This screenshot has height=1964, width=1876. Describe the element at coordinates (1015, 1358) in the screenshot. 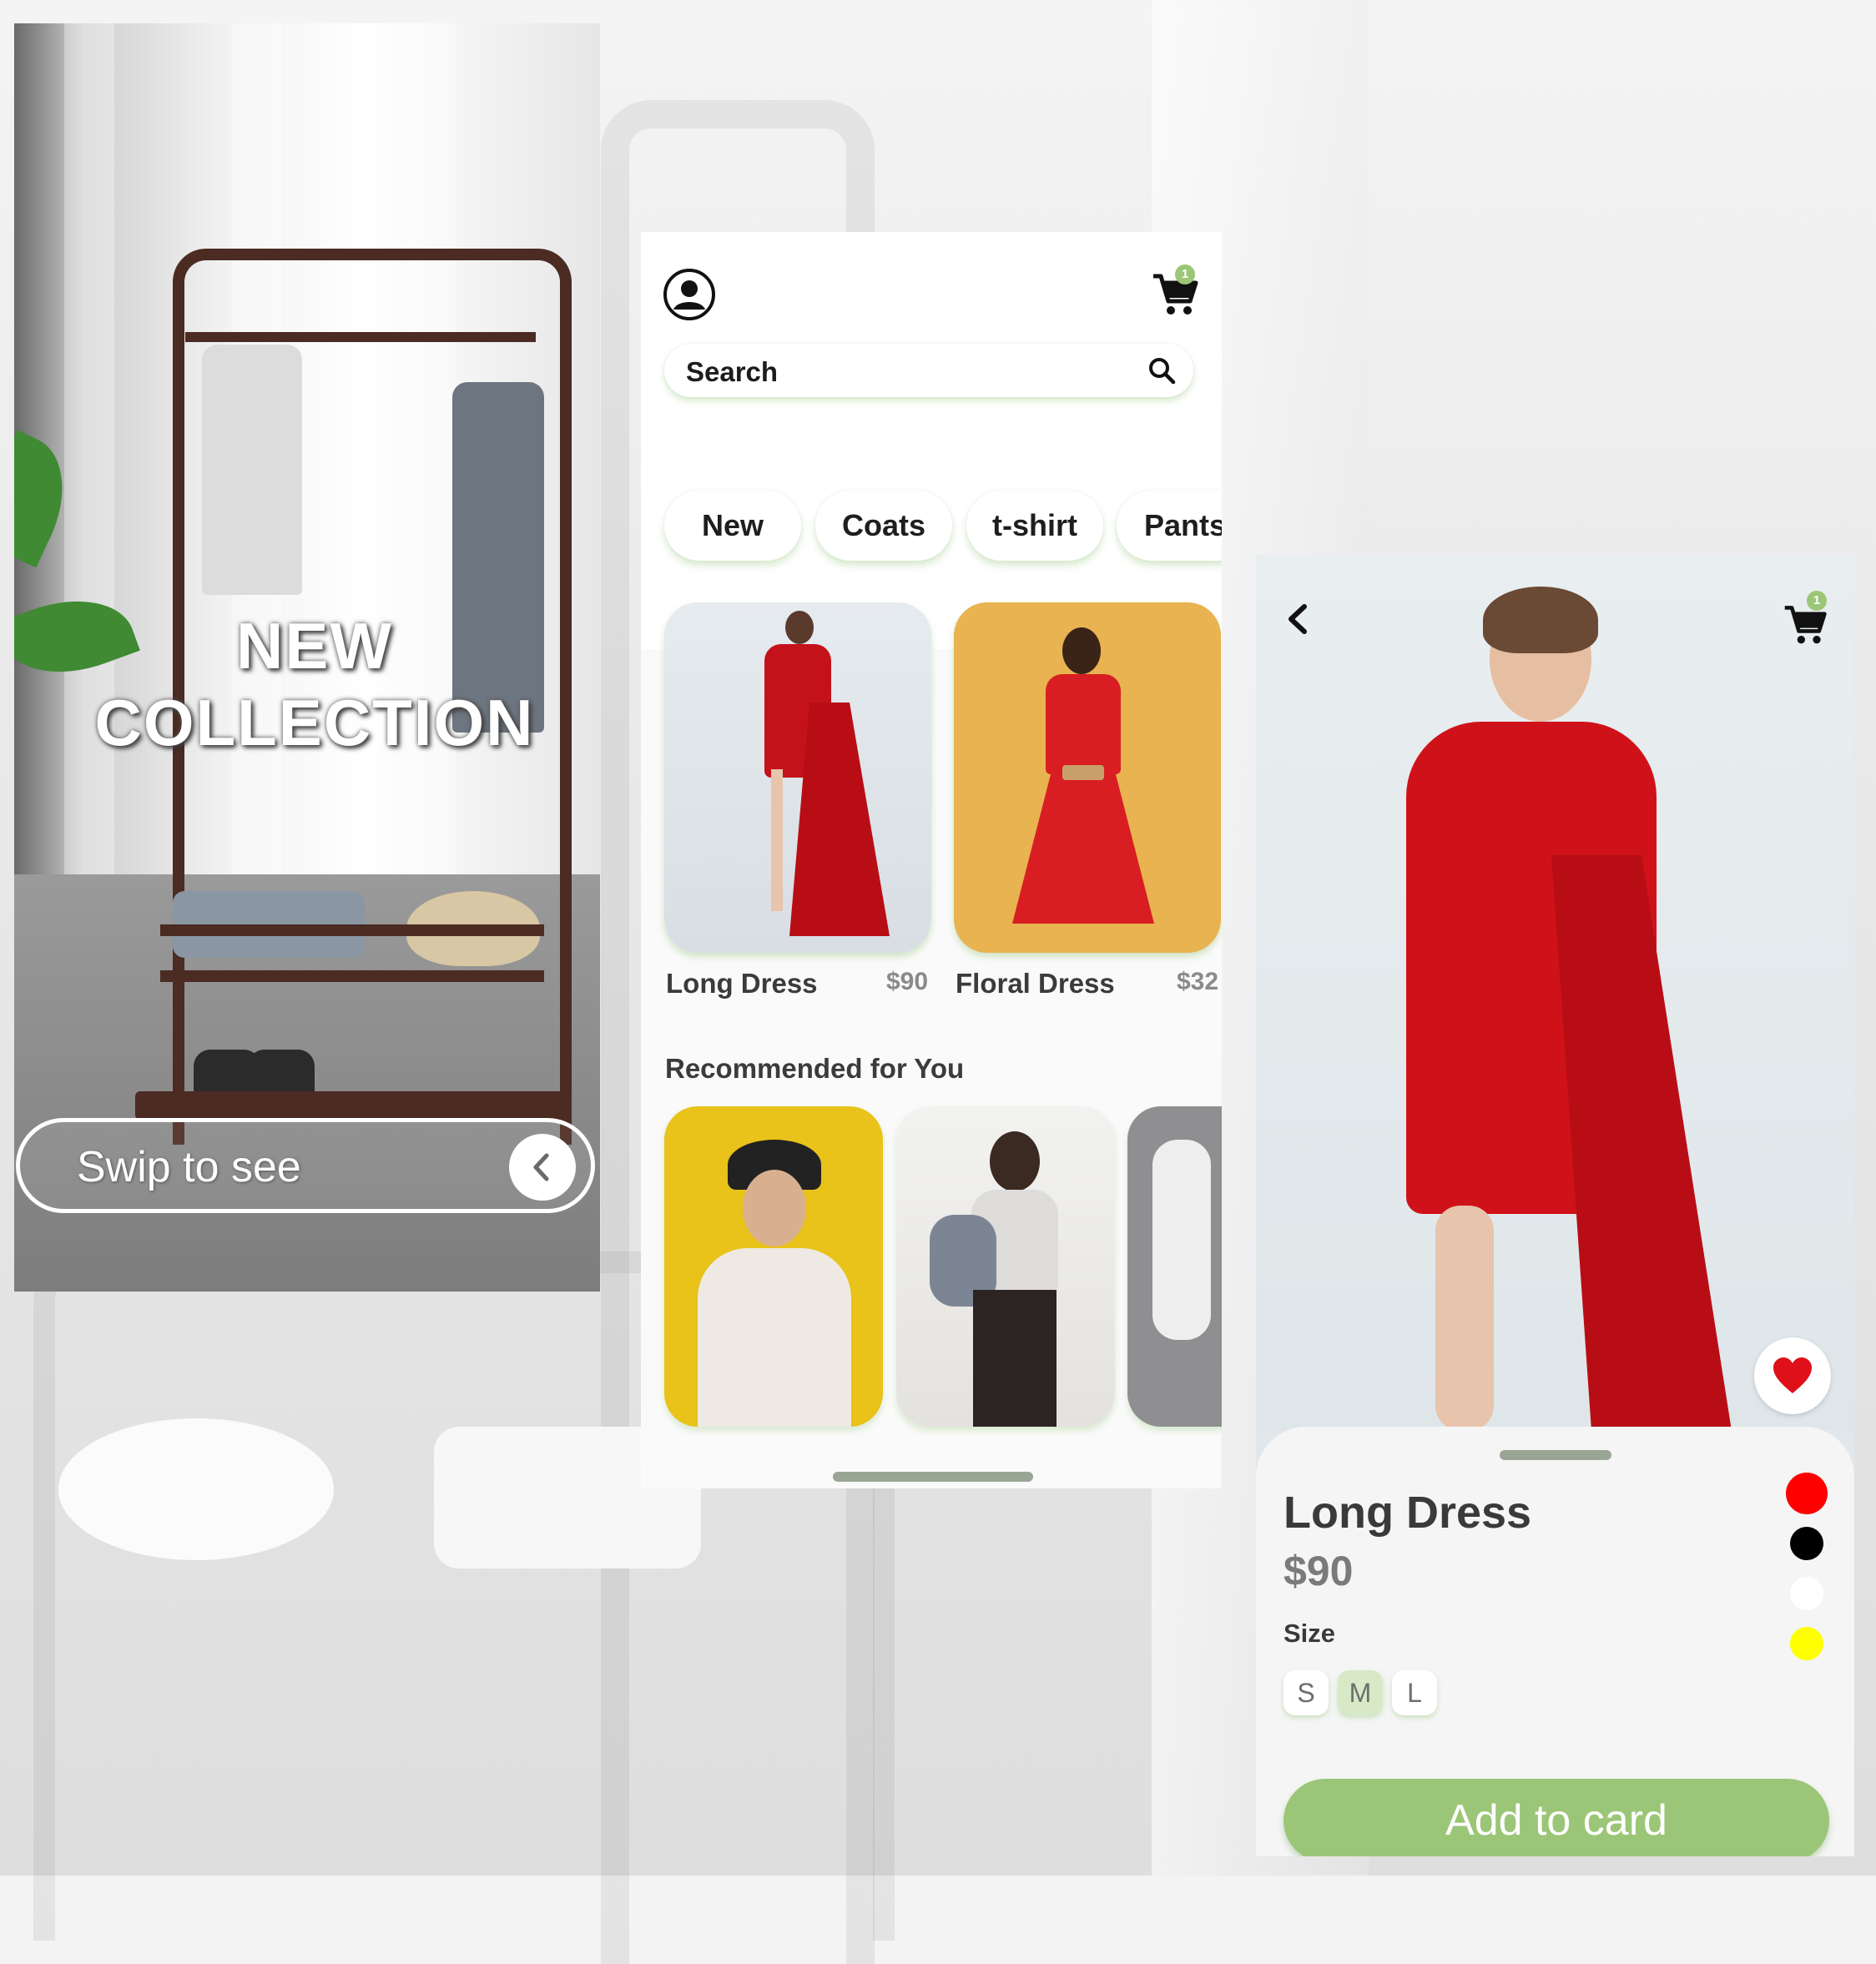

I see `pants` at that location.